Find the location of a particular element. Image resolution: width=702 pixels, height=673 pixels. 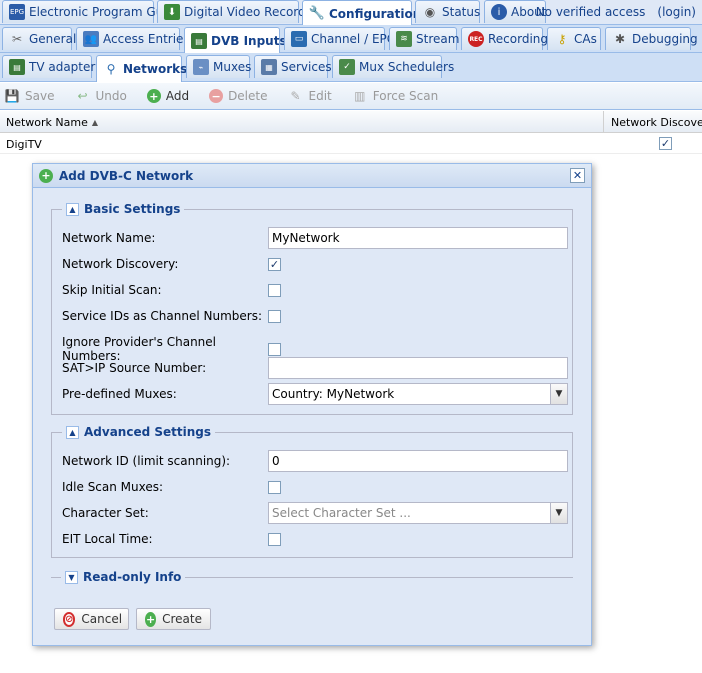

info-icon: i is located at coordinates (499, 12).